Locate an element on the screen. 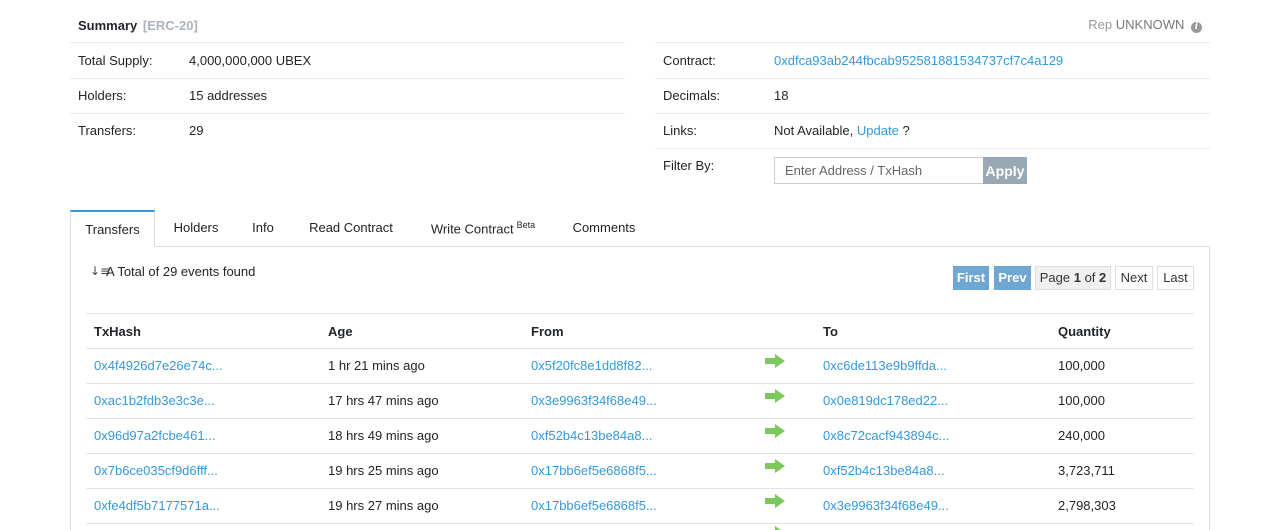 This screenshot has width=1282, height=530. tab-holders: Holders is located at coordinates (196, 228).